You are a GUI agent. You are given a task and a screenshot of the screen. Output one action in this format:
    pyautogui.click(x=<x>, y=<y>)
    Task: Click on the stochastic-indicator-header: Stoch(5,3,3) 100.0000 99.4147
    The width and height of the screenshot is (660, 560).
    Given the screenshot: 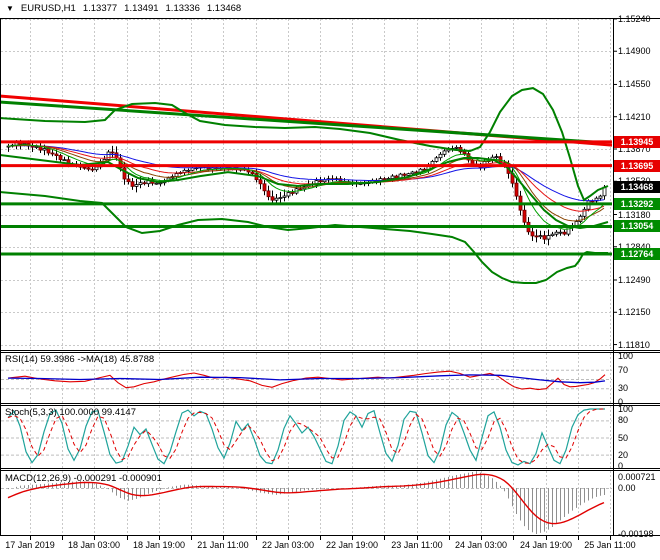 What is the action you would take?
    pyautogui.click(x=70, y=412)
    